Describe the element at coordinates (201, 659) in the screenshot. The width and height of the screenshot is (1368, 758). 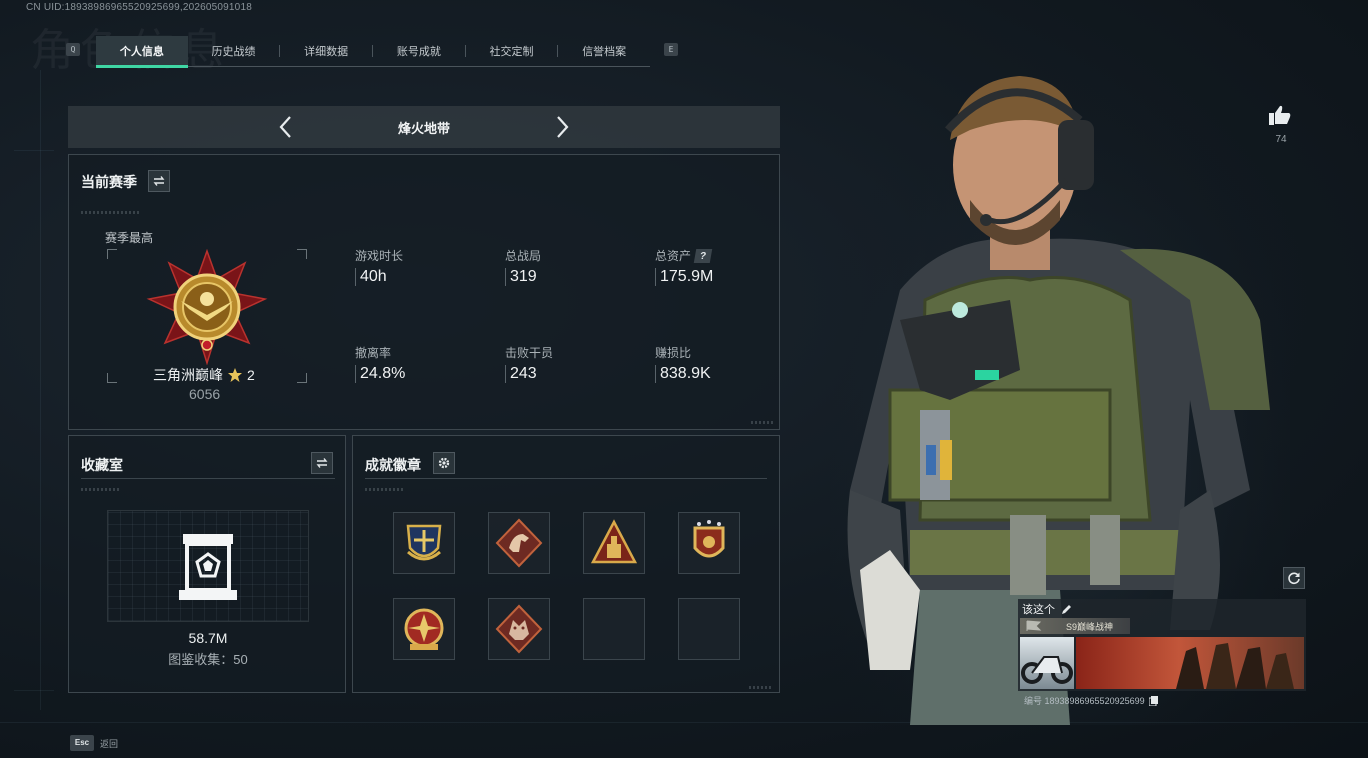
I see `catalog-label: 图鉴收集：` at that location.